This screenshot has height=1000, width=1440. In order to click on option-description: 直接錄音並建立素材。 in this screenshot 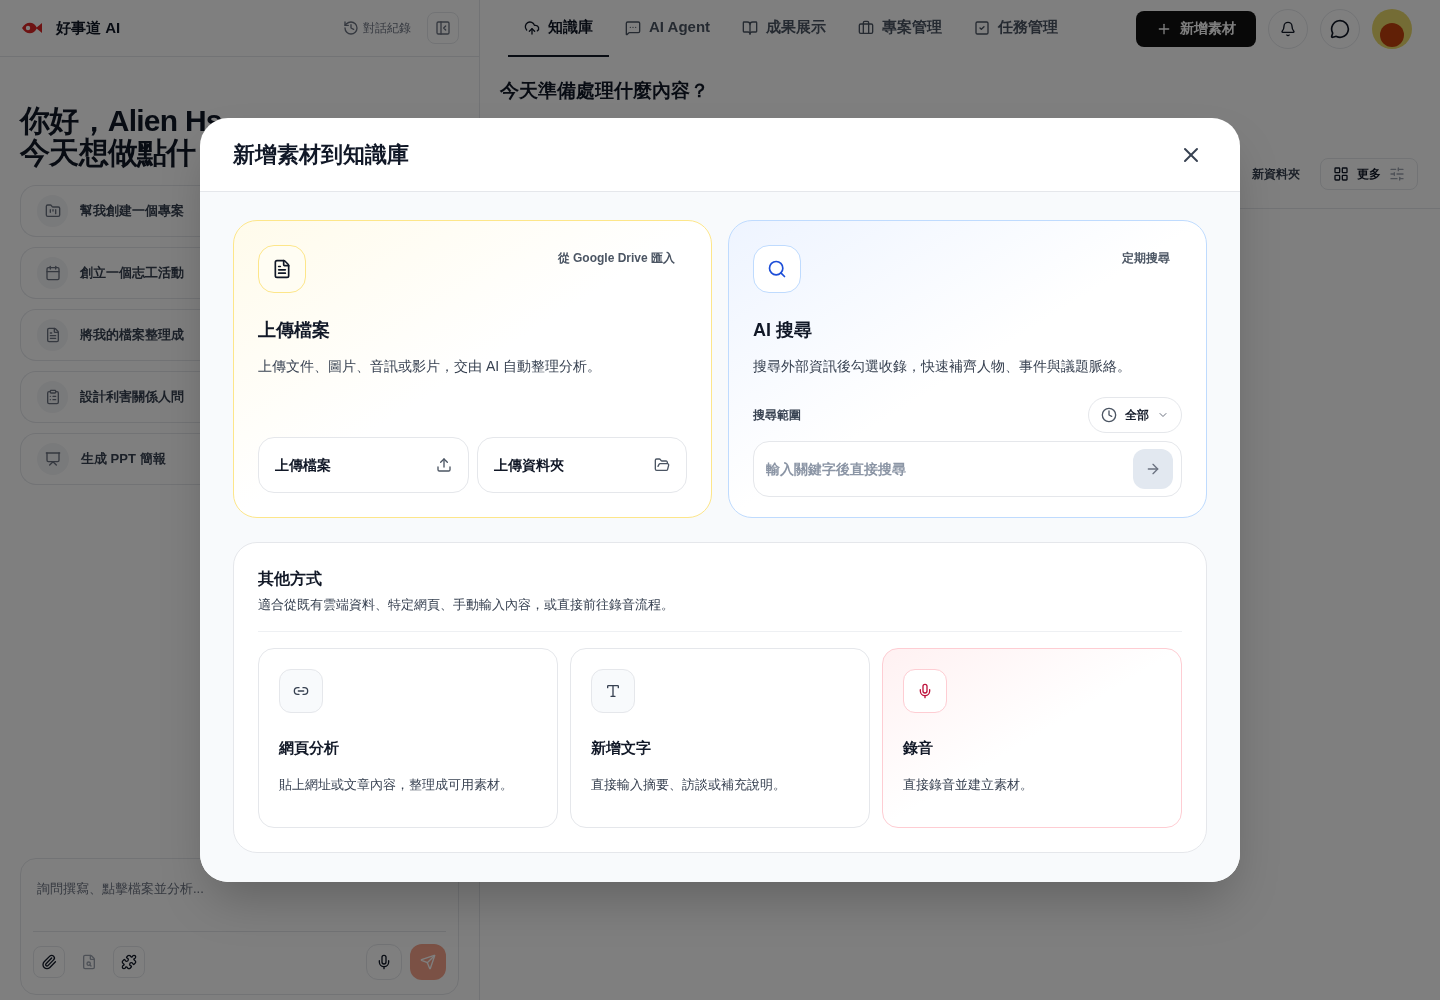, I will do `click(968, 785)`.